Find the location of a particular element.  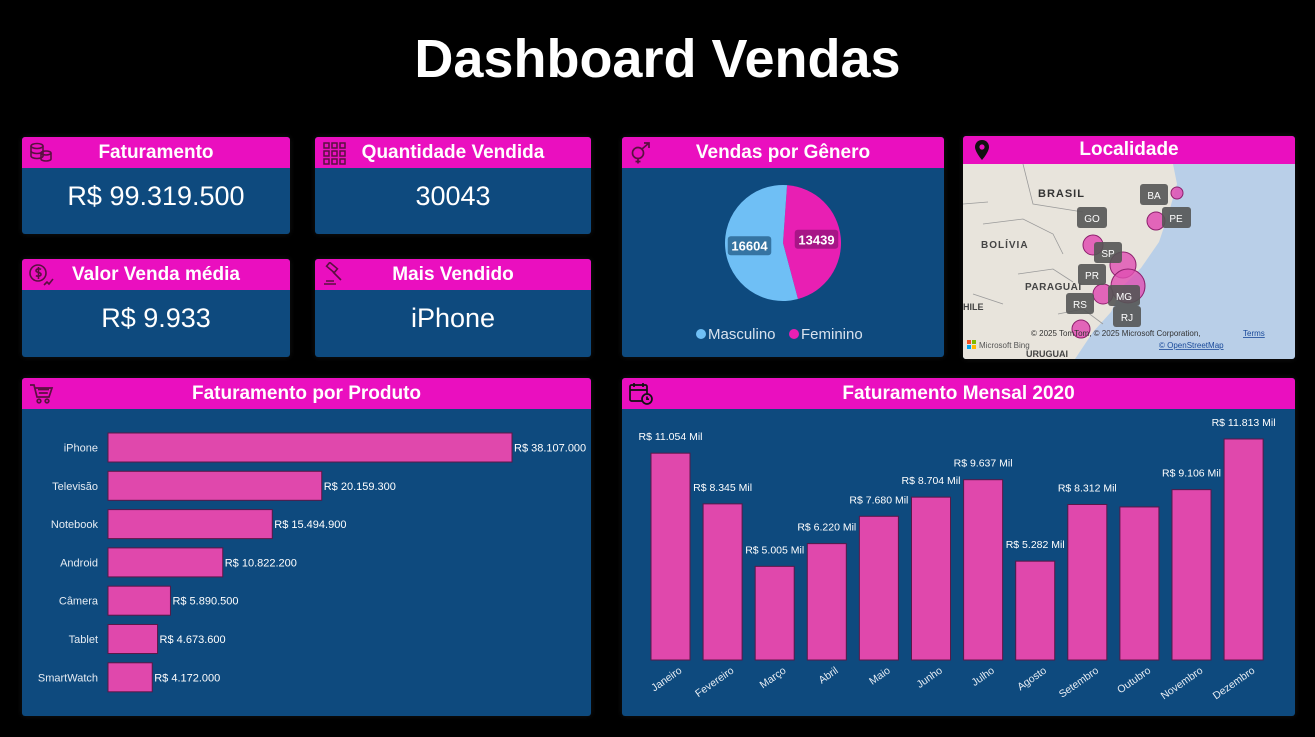

kpi-ticket-medio-header: Valor Venda média is located at coordinates (156, 274).